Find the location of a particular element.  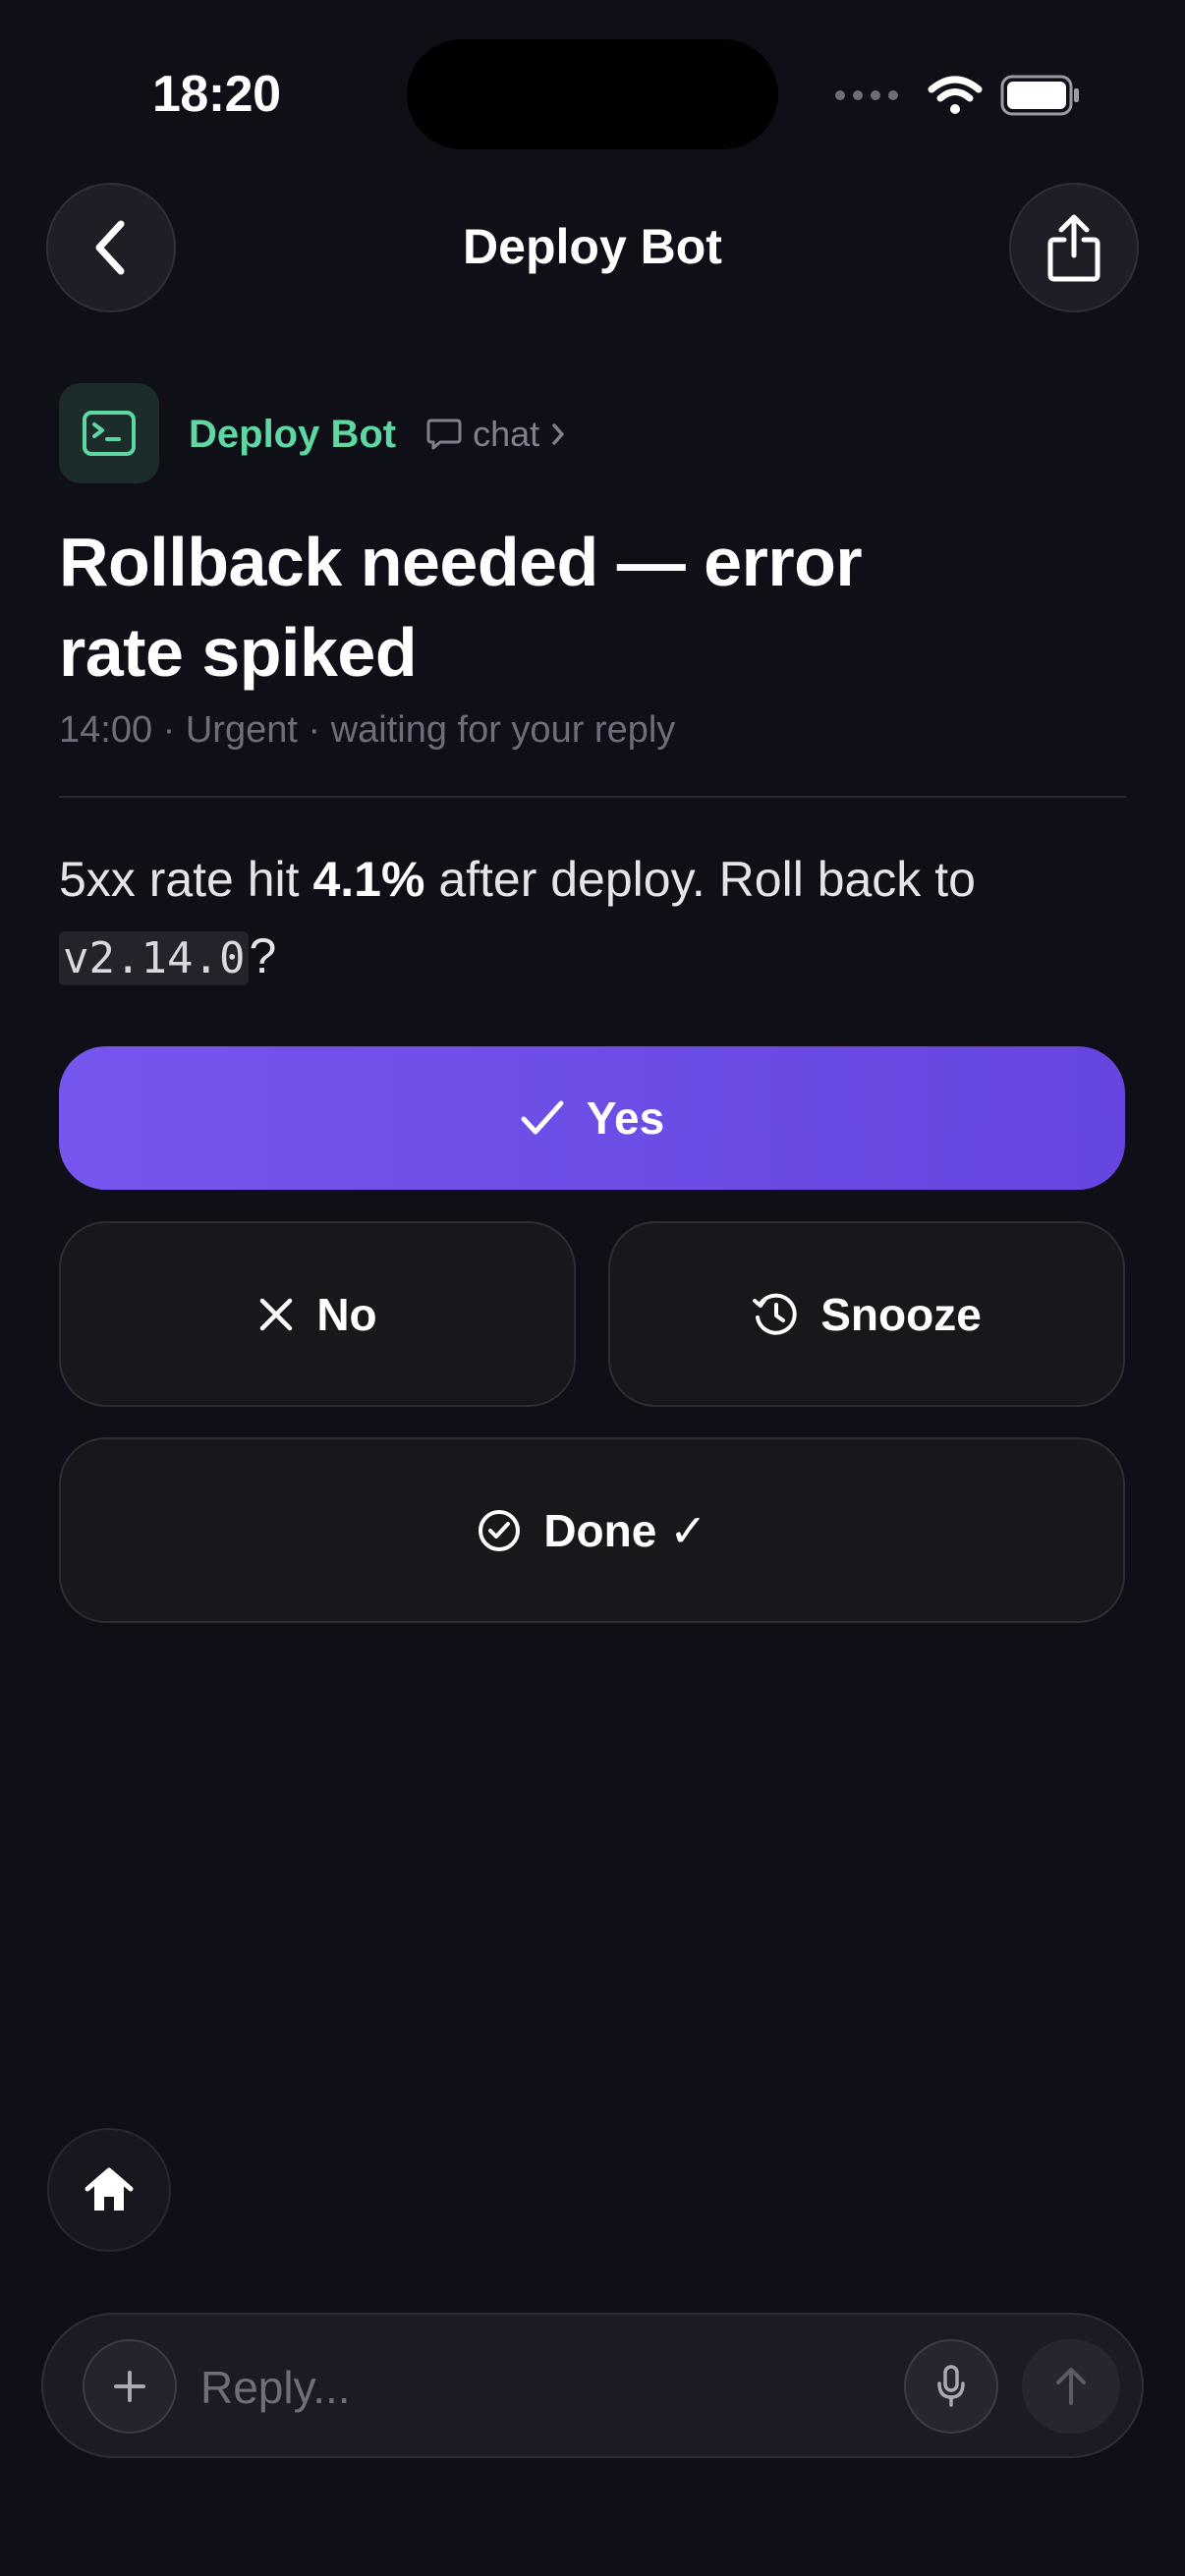

no-button: No is located at coordinates (318, 1314).